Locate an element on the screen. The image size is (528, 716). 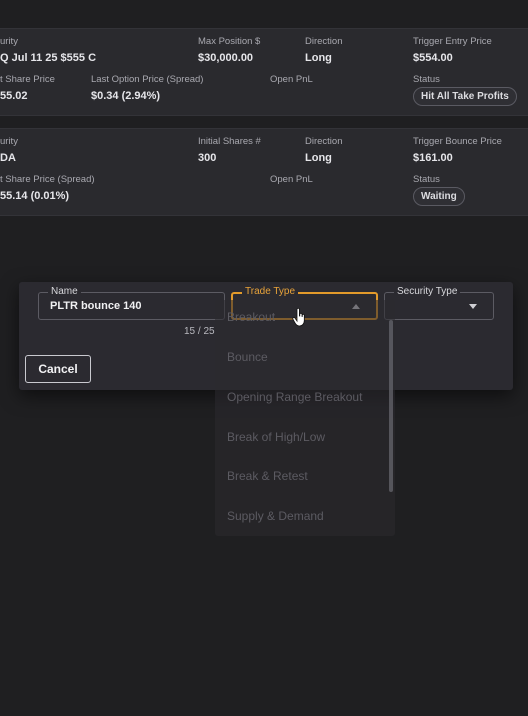
option-price-label: Last Option Price (Spread) is located at coordinates (147, 79).